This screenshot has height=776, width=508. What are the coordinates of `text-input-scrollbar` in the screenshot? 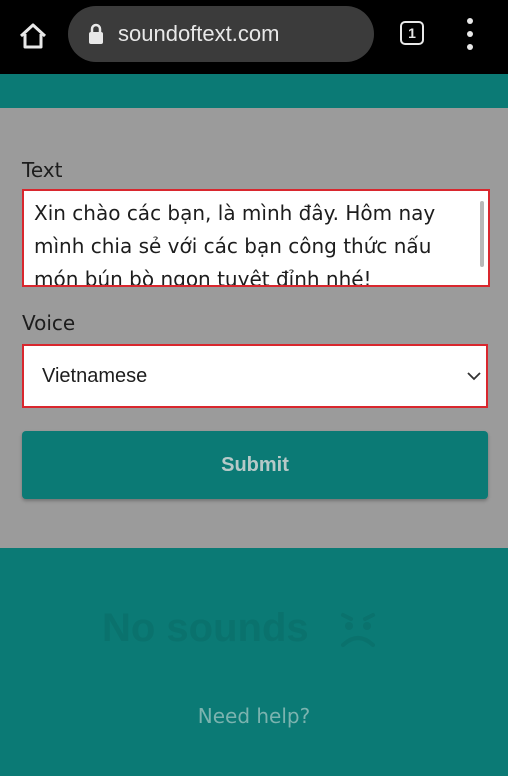 It's located at (482, 234).